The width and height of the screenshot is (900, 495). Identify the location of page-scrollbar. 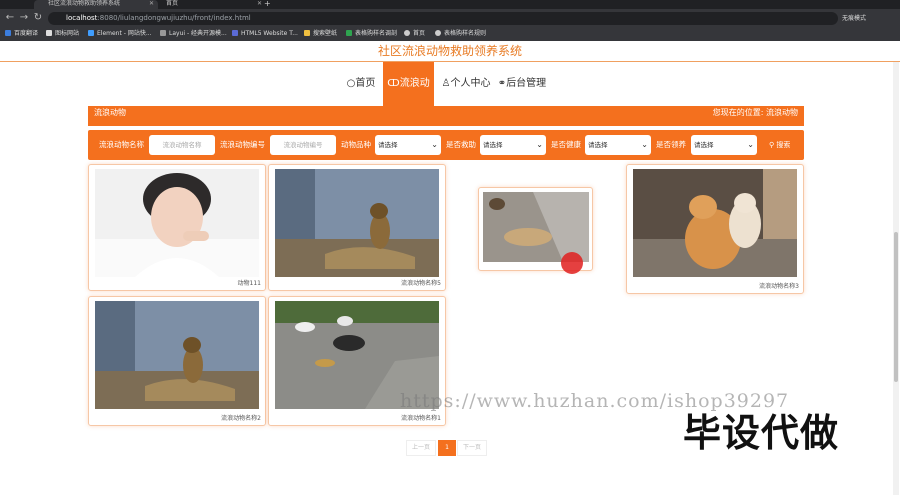
(896, 278).